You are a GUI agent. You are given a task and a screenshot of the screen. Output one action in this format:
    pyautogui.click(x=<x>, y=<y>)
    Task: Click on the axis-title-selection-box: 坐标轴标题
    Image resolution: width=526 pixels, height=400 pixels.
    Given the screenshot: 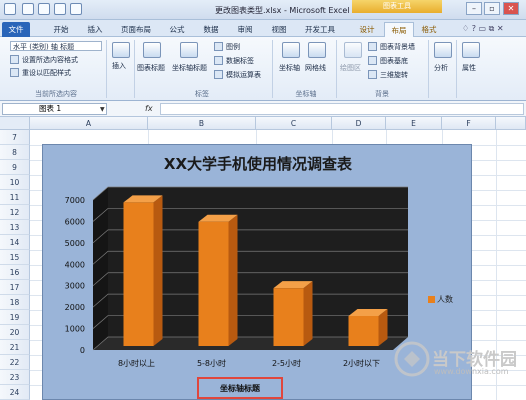 What is the action you would take?
    pyautogui.click(x=240, y=388)
    